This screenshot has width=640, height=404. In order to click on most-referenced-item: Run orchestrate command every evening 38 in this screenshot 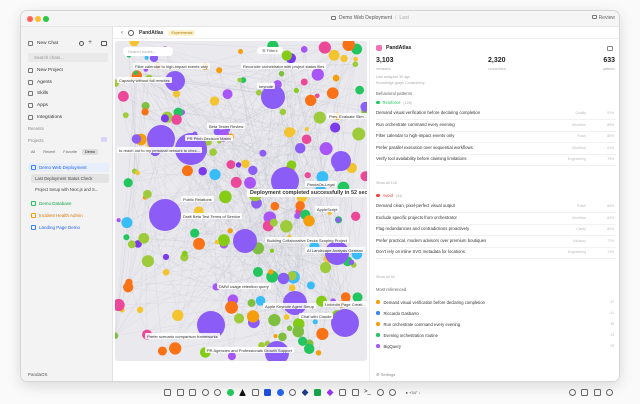, I will do `click(496, 324)`.